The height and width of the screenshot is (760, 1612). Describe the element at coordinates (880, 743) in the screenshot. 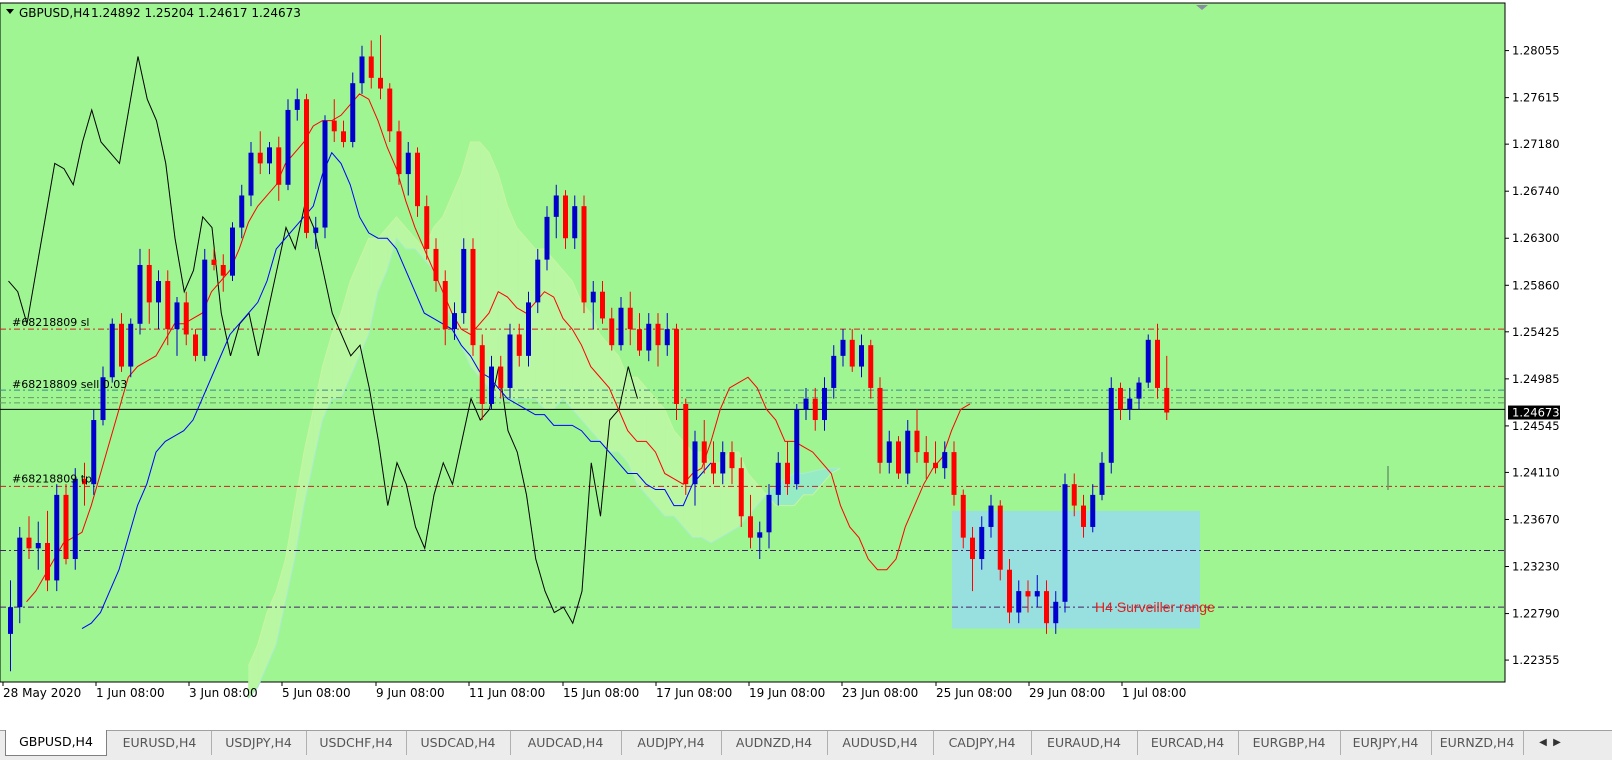

I see `chart-tab-audusd-h4: AUDUSD,H4` at that location.